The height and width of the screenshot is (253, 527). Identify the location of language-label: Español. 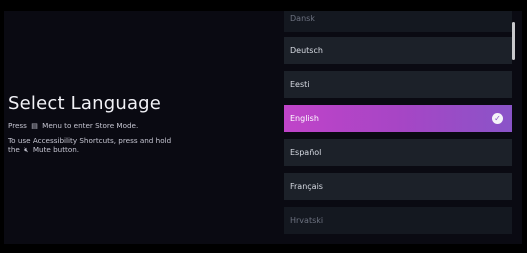
(306, 152).